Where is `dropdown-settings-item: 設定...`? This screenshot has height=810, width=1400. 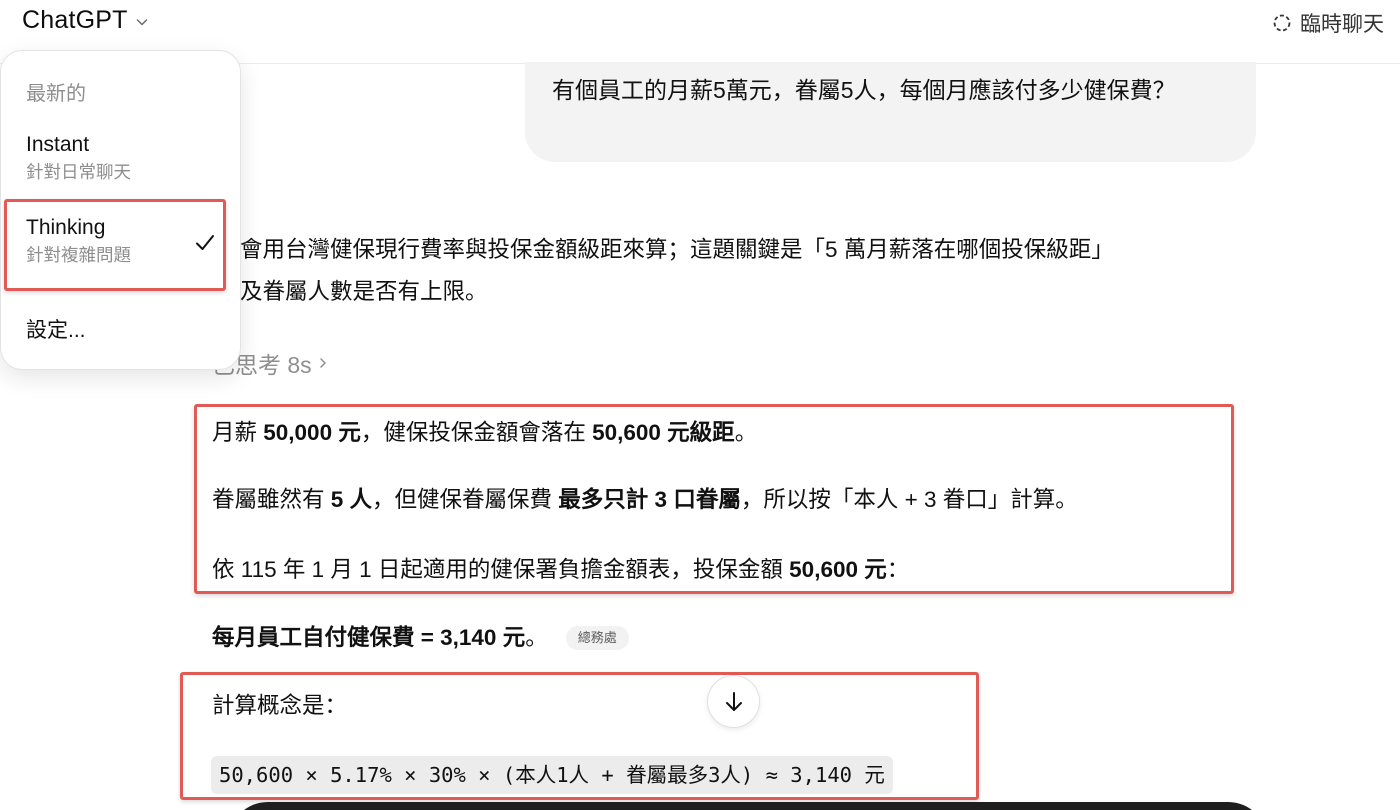
dropdown-settings-item: 設定... is located at coordinates (121, 331).